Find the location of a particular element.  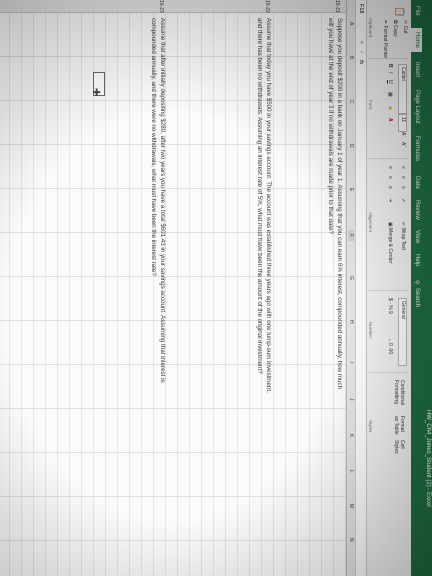

align-right-icon: ≡ is located at coordinates (390, 187).